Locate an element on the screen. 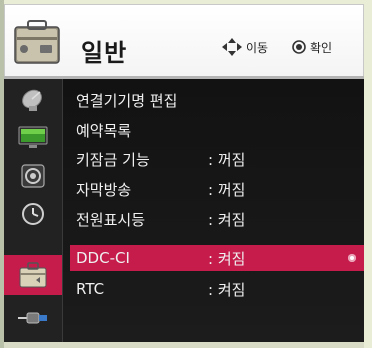  connector-cable-icon is located at coordinates (32, 318).